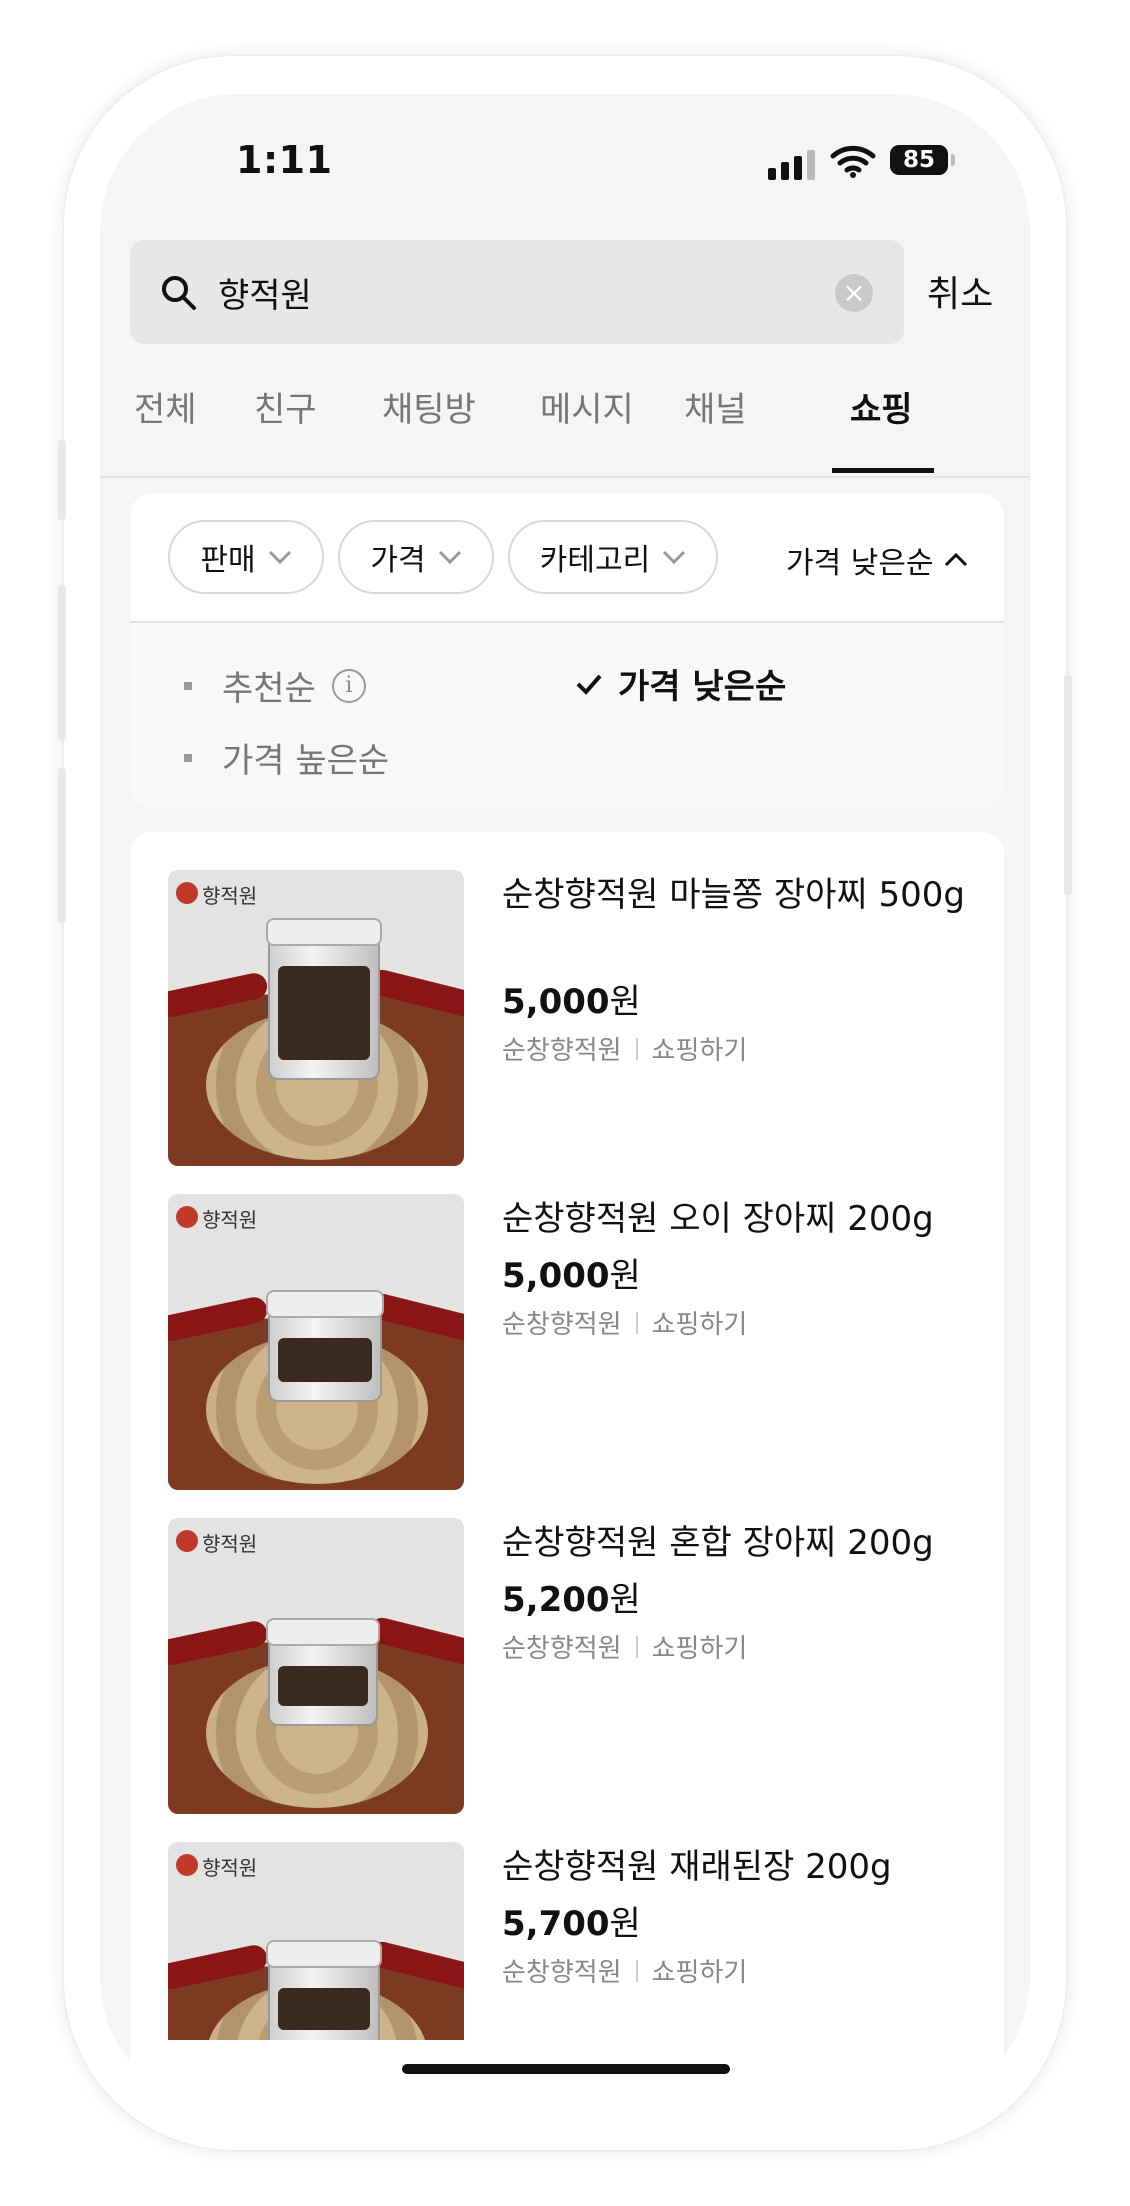  What do you see at coordinates (877, 560) in the screenshot?
I see `sort-toggle-button: 가격 낮은순` at bounding box center [877, 560].